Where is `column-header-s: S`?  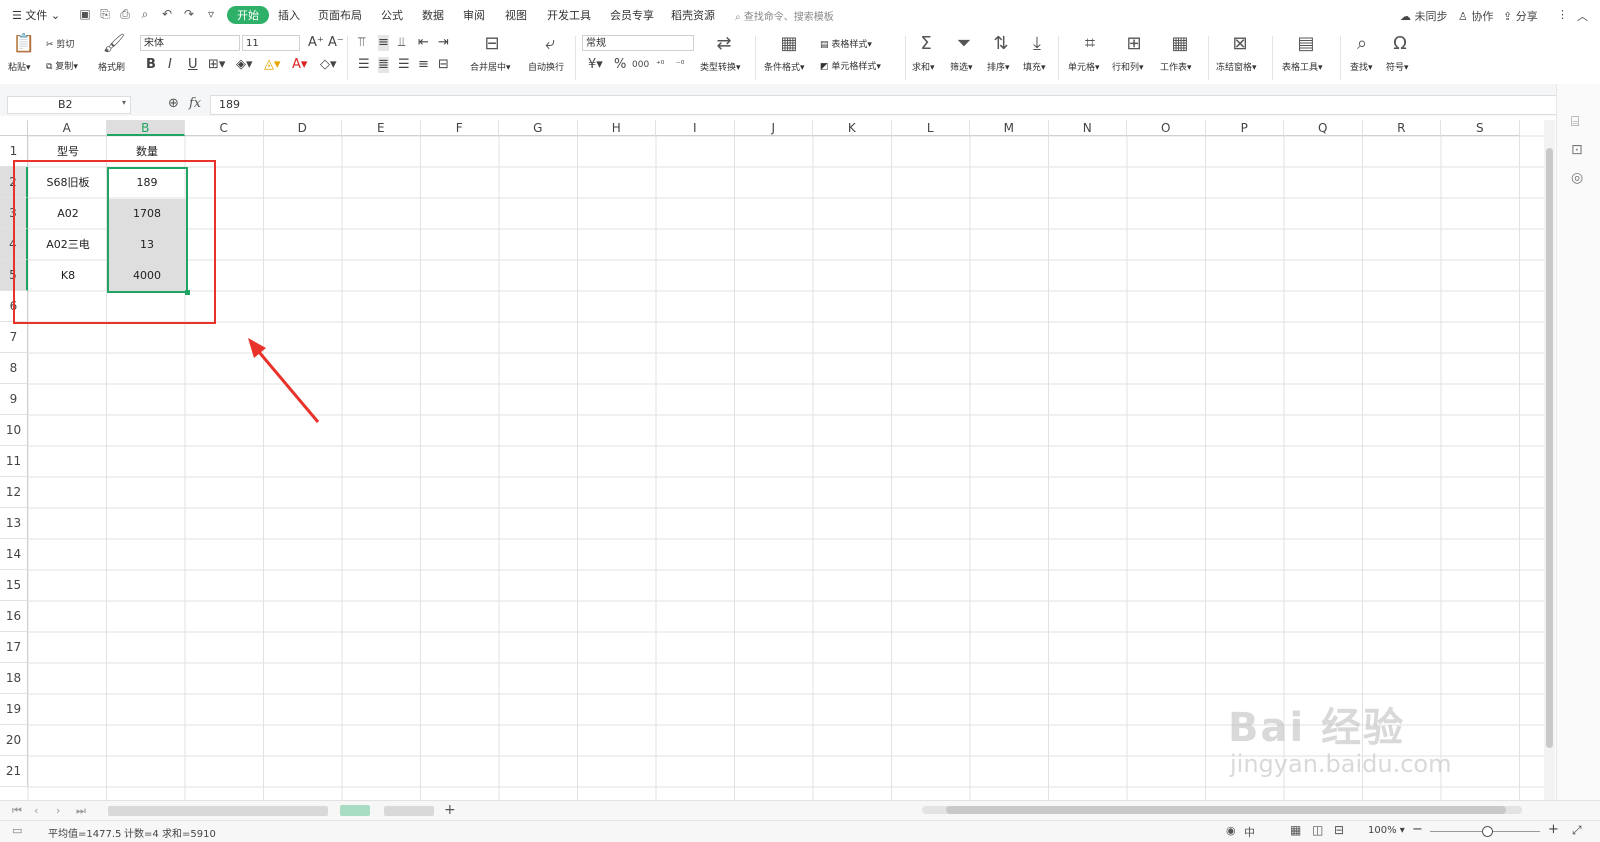
column-header-s: S is located at coordinates (1480, 128).